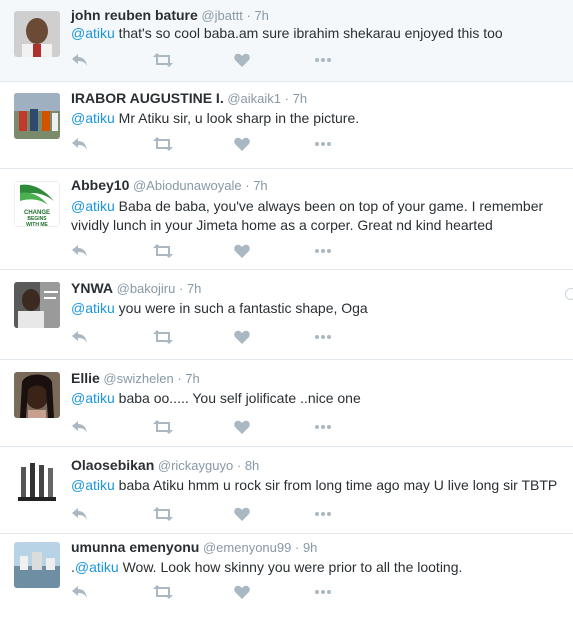 This screenshot has width=573, height=627. Describe the element at coordinates (241, 308) in the screenshot. I see `tweet-body: you were in such a fantastic shape, Oga` at that location.